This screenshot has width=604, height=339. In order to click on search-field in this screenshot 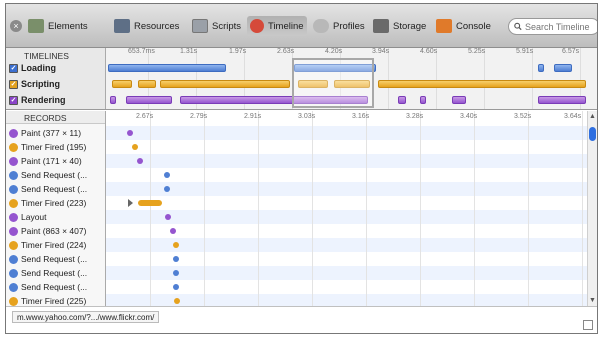, I will do `click(552, 26)`.